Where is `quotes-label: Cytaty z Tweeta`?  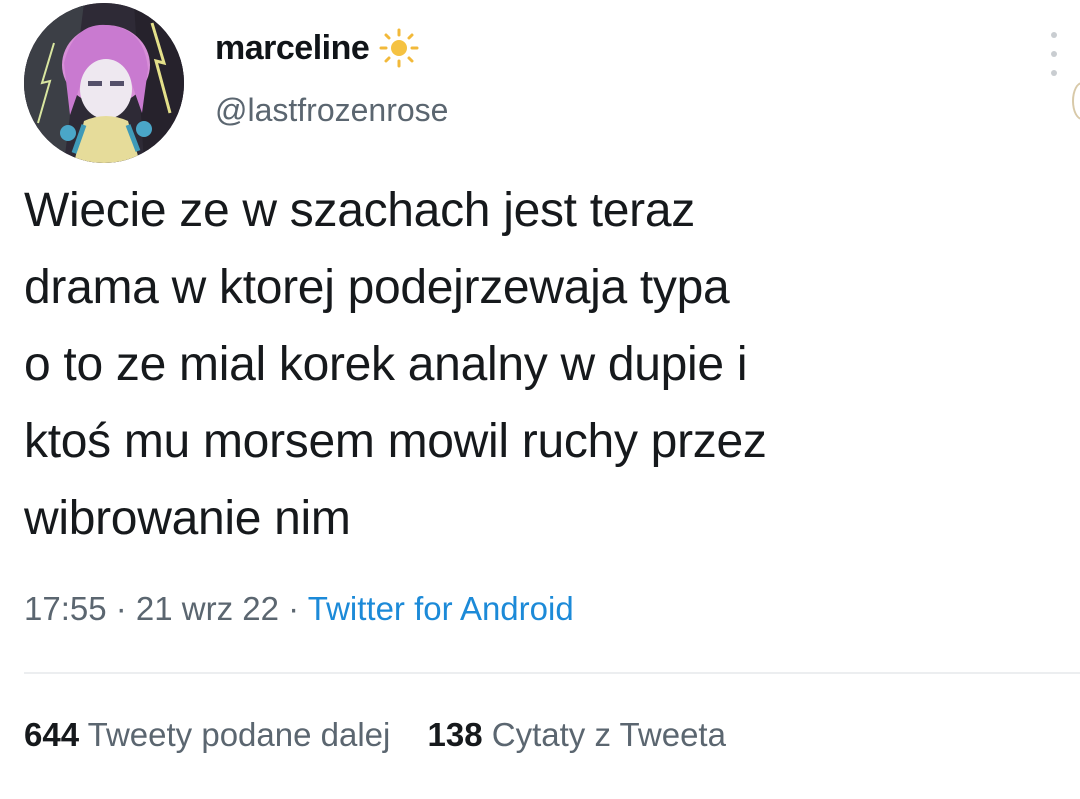
quotes-label: Cytaty z Tweeta is located at coordinates (608, 734).